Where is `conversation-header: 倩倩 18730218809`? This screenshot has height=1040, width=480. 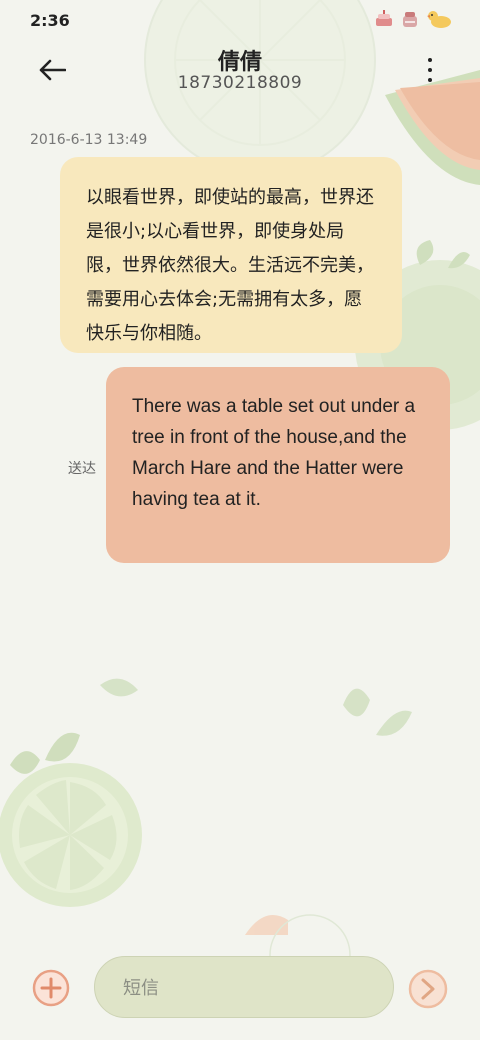
conversation-header: 倩倩 18730218809 is located at coordinates (240, 80).